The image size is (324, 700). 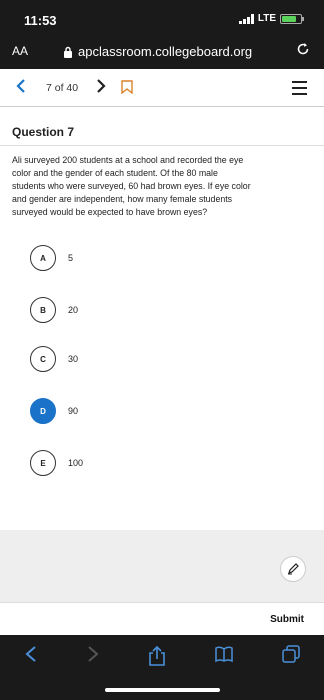 What do you see at coordinates (43, 411) in the screenshot?
I see `choice-letter: D` at bounding box center [43, 411].